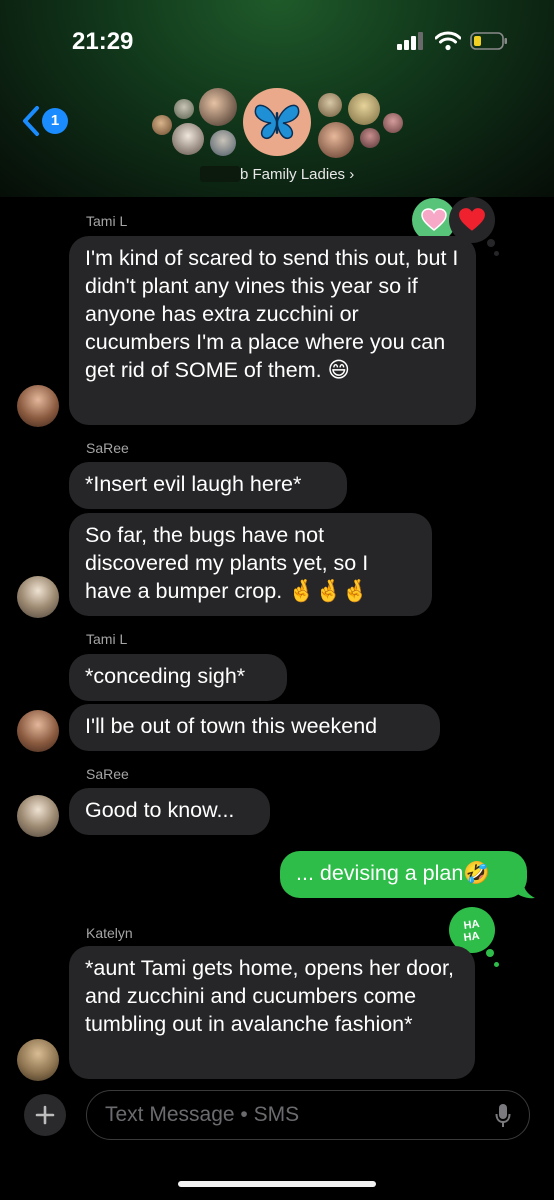  Describe the element at coordinates (277, 1184) in the screenshot. I see `home-indicator` at that location.